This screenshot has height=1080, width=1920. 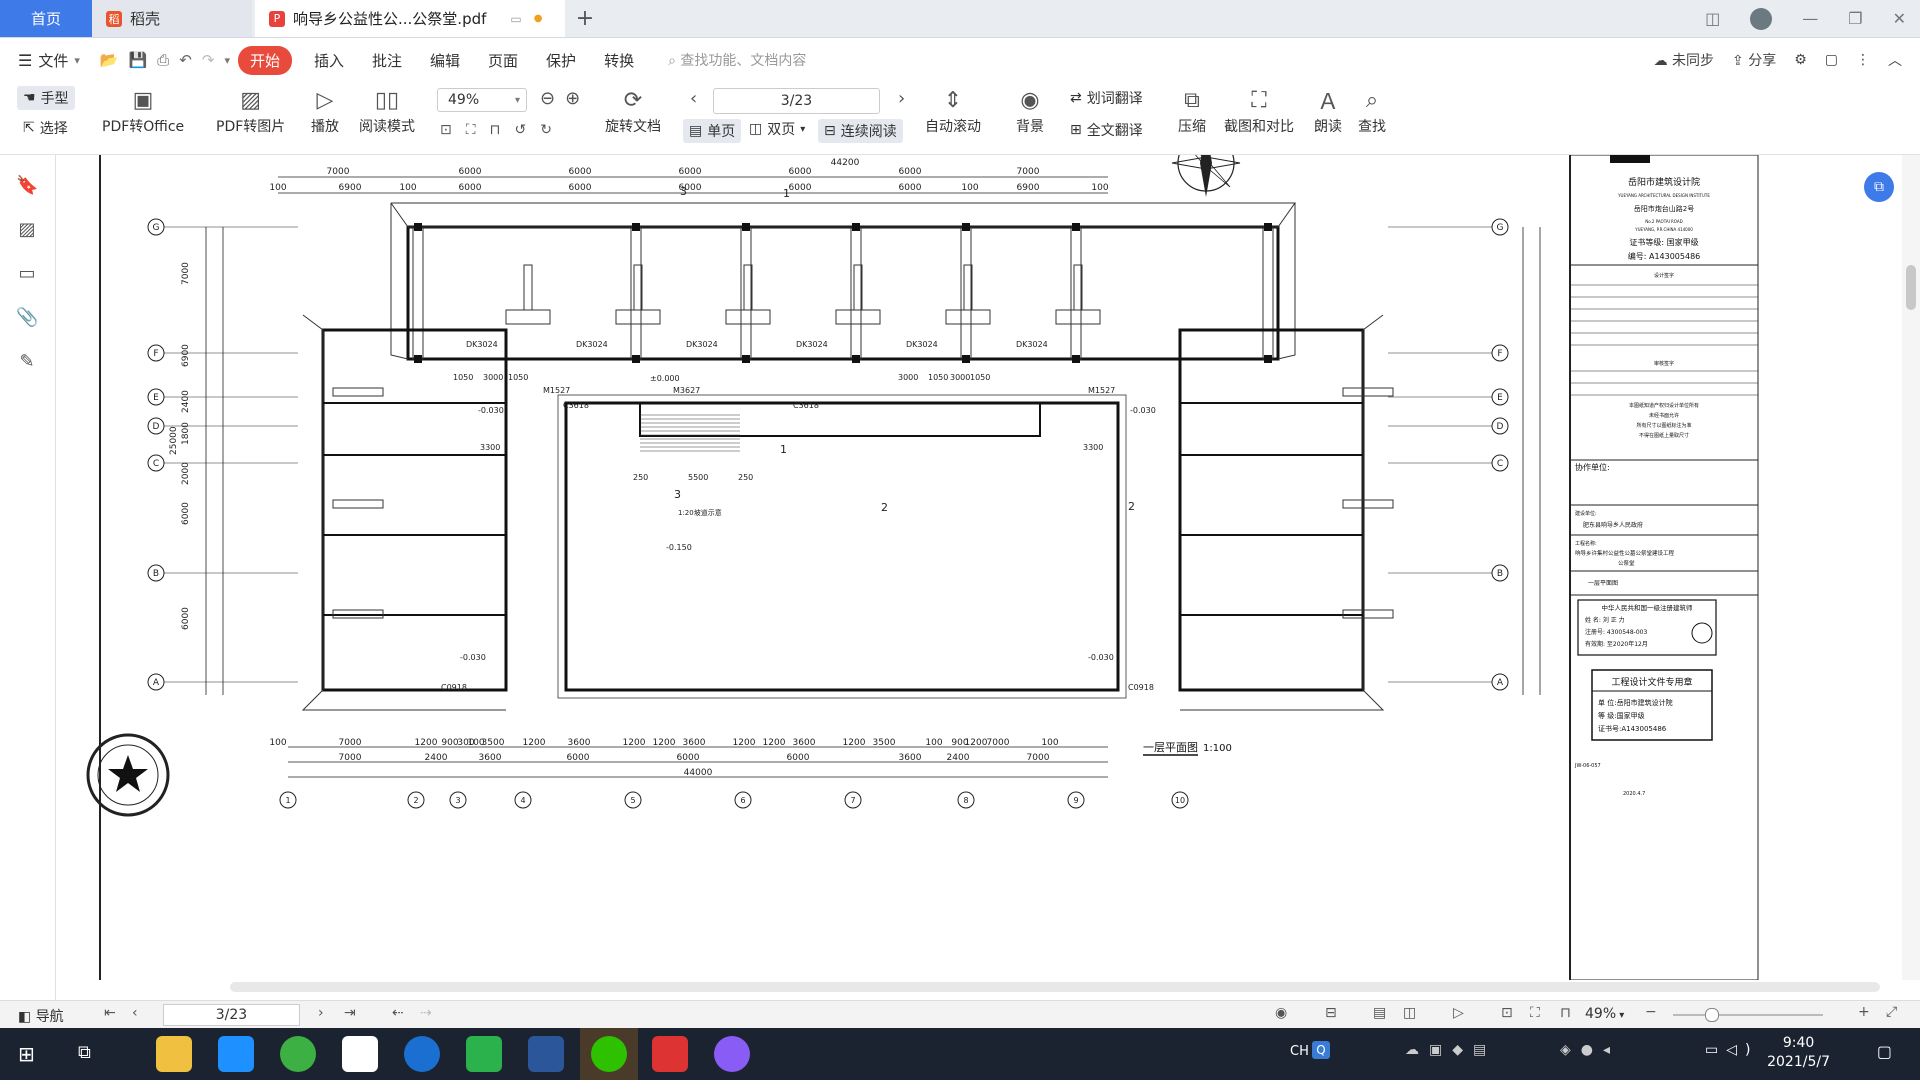 What do you see at coordinates (236, 1054) in the screenshot?
I see `app-grid-icon` at bounding box center [236, 1054].